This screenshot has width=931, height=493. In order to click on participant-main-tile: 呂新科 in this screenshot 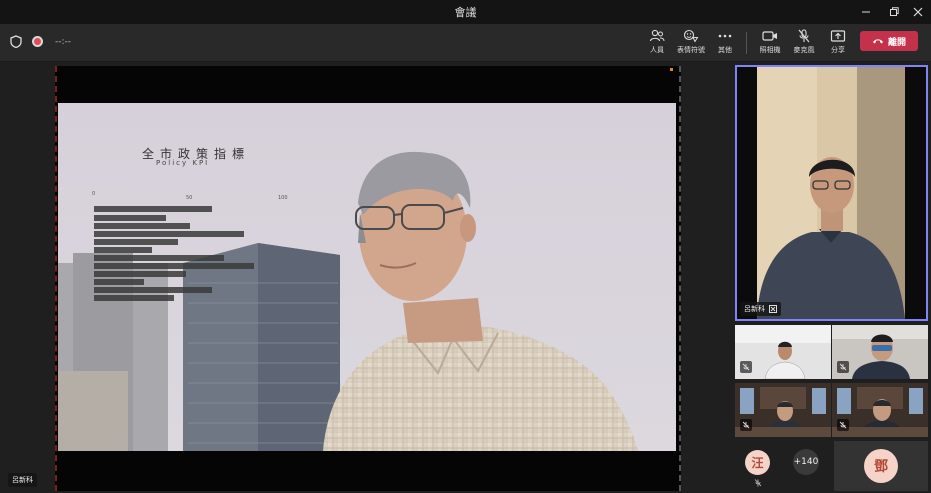, I will do `click(831, 193)`.